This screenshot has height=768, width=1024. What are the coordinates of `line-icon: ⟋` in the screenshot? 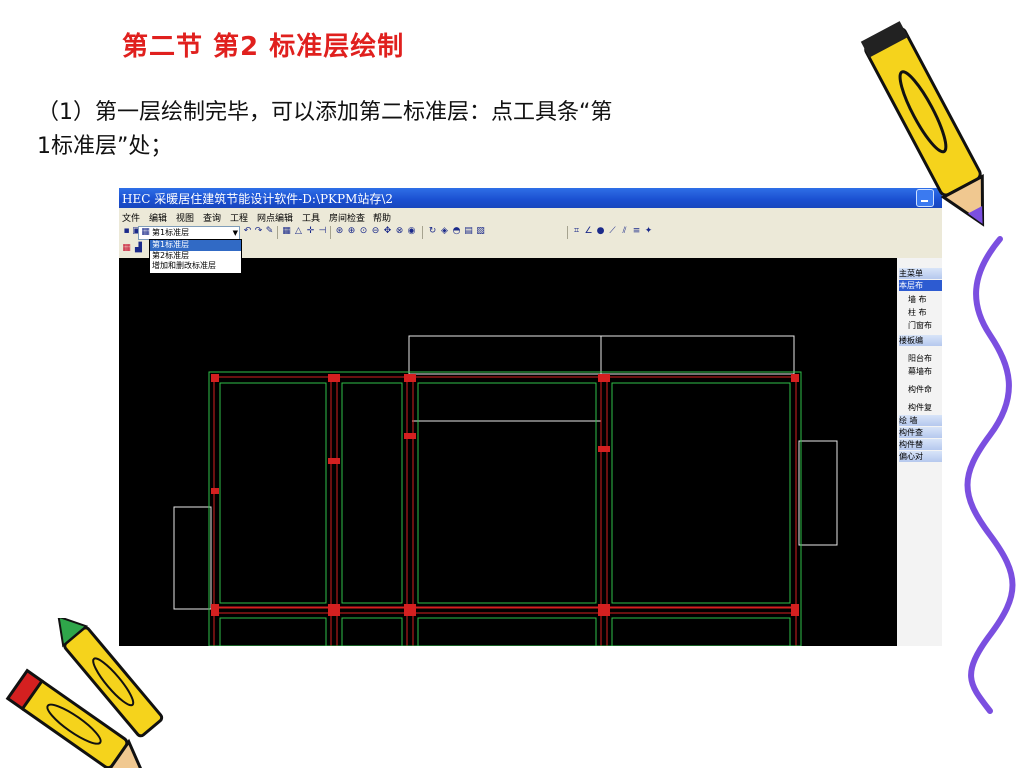 It's located at (612, 231).